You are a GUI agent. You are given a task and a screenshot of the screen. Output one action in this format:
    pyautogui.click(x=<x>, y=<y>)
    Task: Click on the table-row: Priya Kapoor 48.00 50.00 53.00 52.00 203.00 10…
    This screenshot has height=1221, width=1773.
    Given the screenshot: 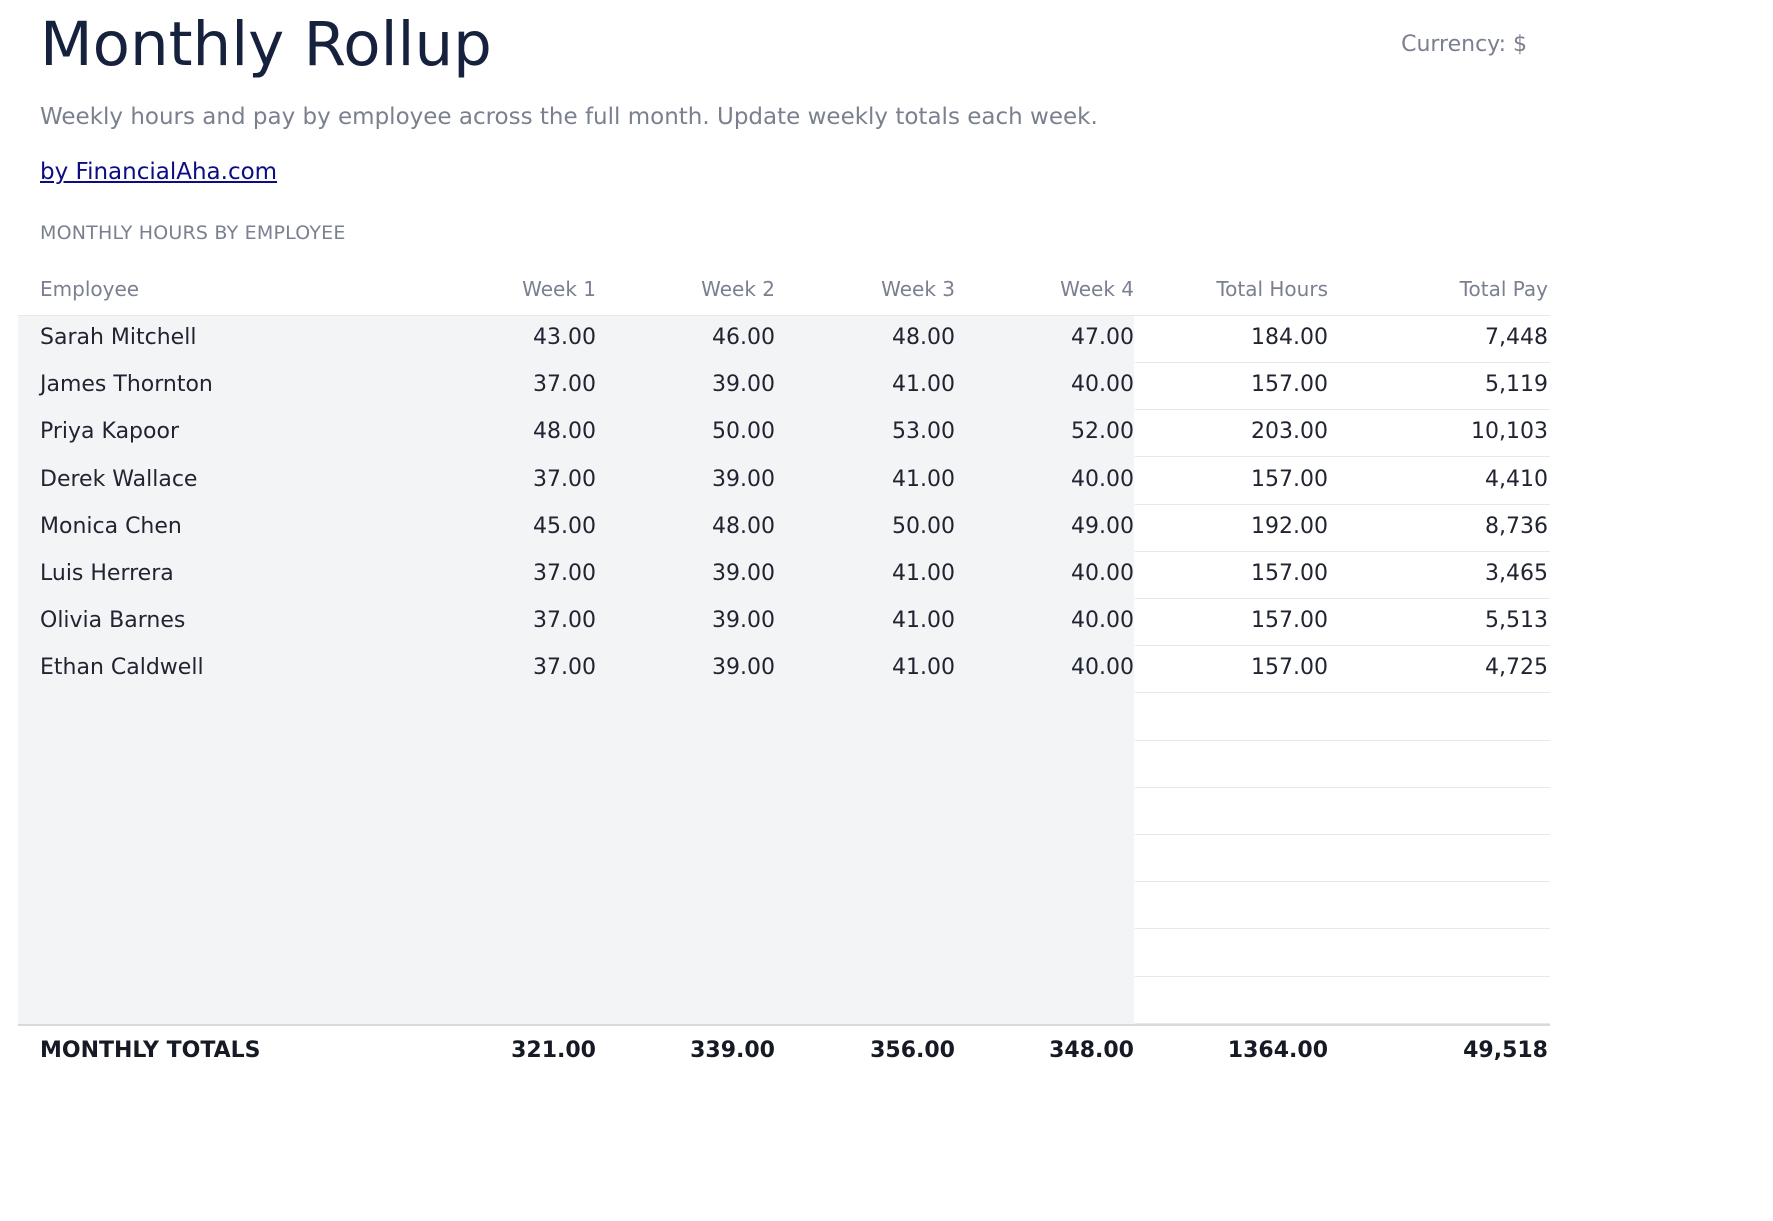 What is the action you would take?
    pyautogui.click(x=784, y=434)
    